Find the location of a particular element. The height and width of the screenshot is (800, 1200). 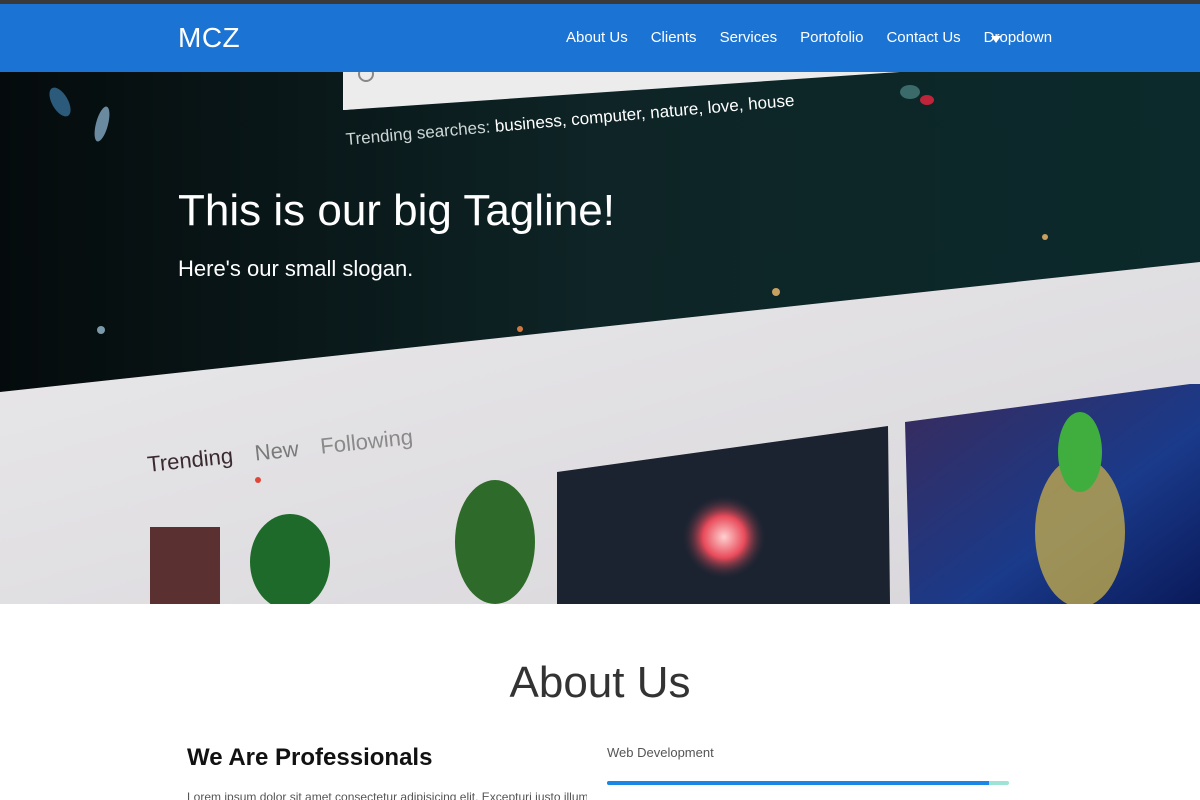

hero-tagline: This is our big Tagline! is located at coordinates (396, 210).